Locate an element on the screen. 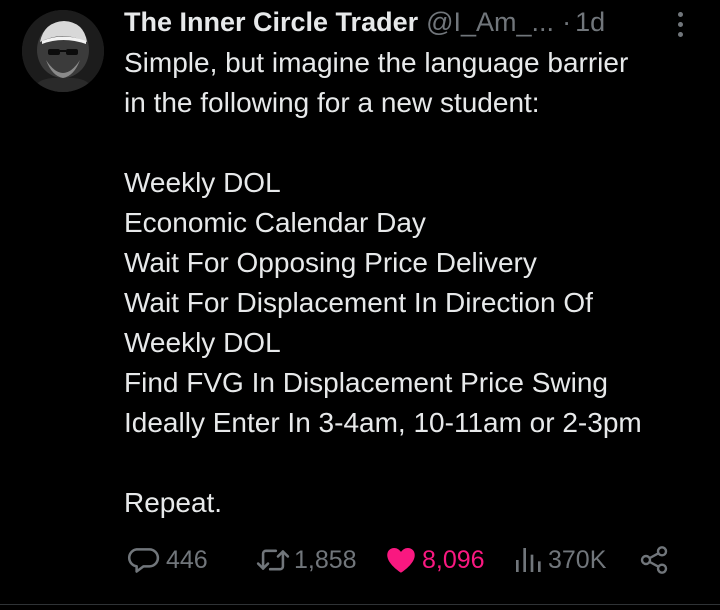 This screenshot has width=720, height=610. share-icon is located at coordinates (654, 560).